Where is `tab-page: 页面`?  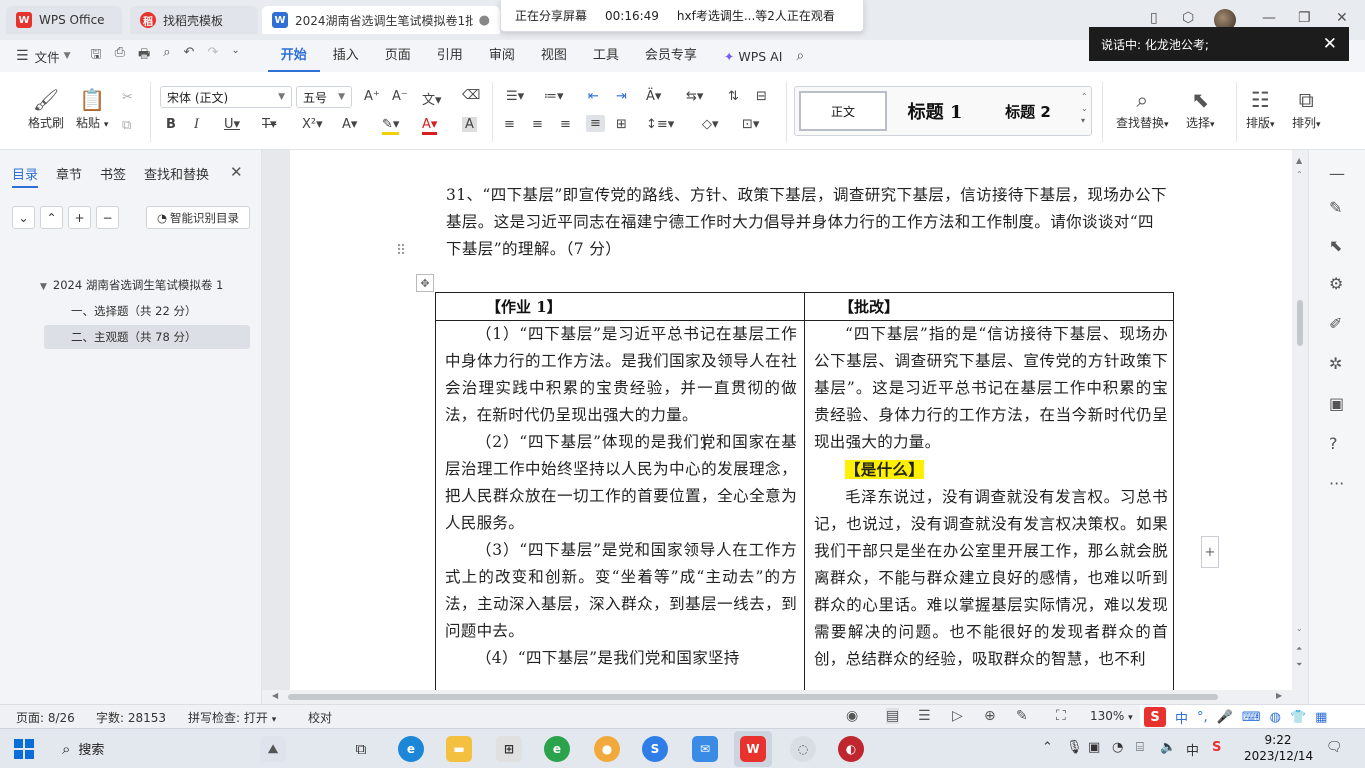
tab-page: 页面 is located at coordinates (398, 56).